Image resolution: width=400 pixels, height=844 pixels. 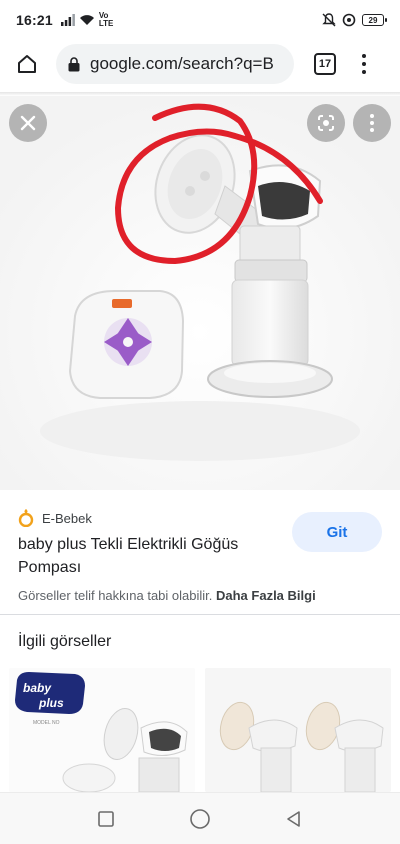 I want to click on battery-icon: 29, so click(x=374, y=20).